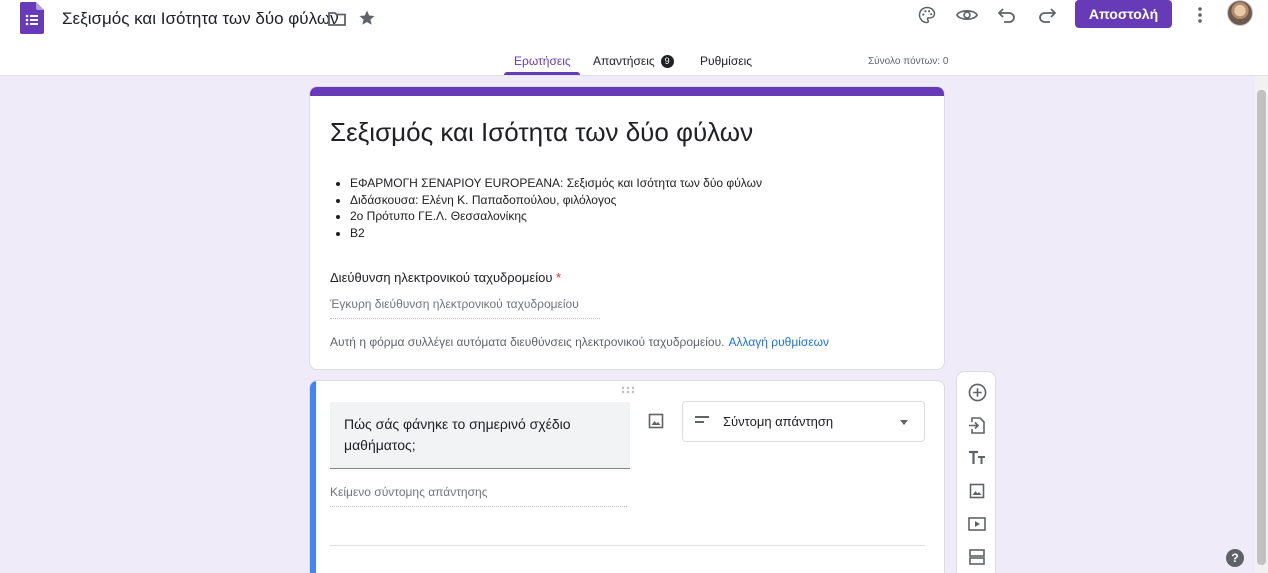  I want to click on total-points: Σύνολο πόντων: 0, so click(908, 61).